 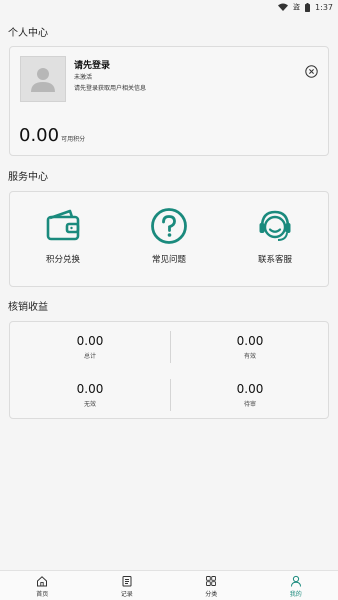 I want to click on tab-record: 记录, so click(x=127, y=585).